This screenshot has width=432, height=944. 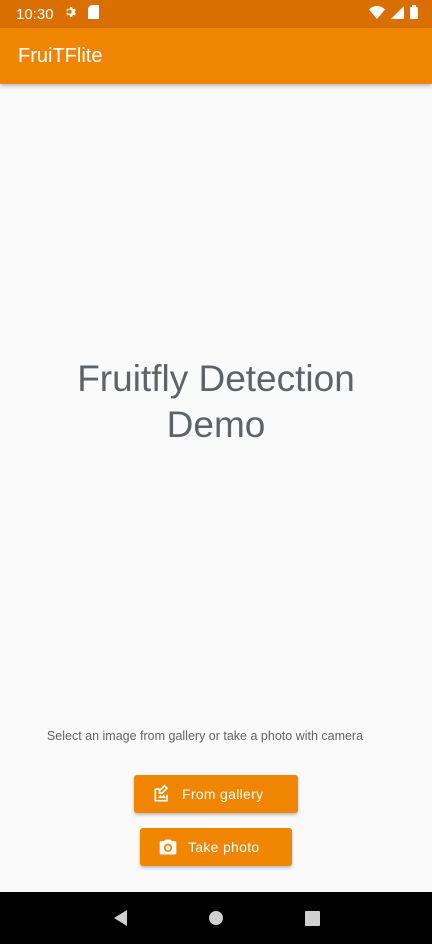 I want to click on app-title: FruiTFlite, so click(x=60, y=55).